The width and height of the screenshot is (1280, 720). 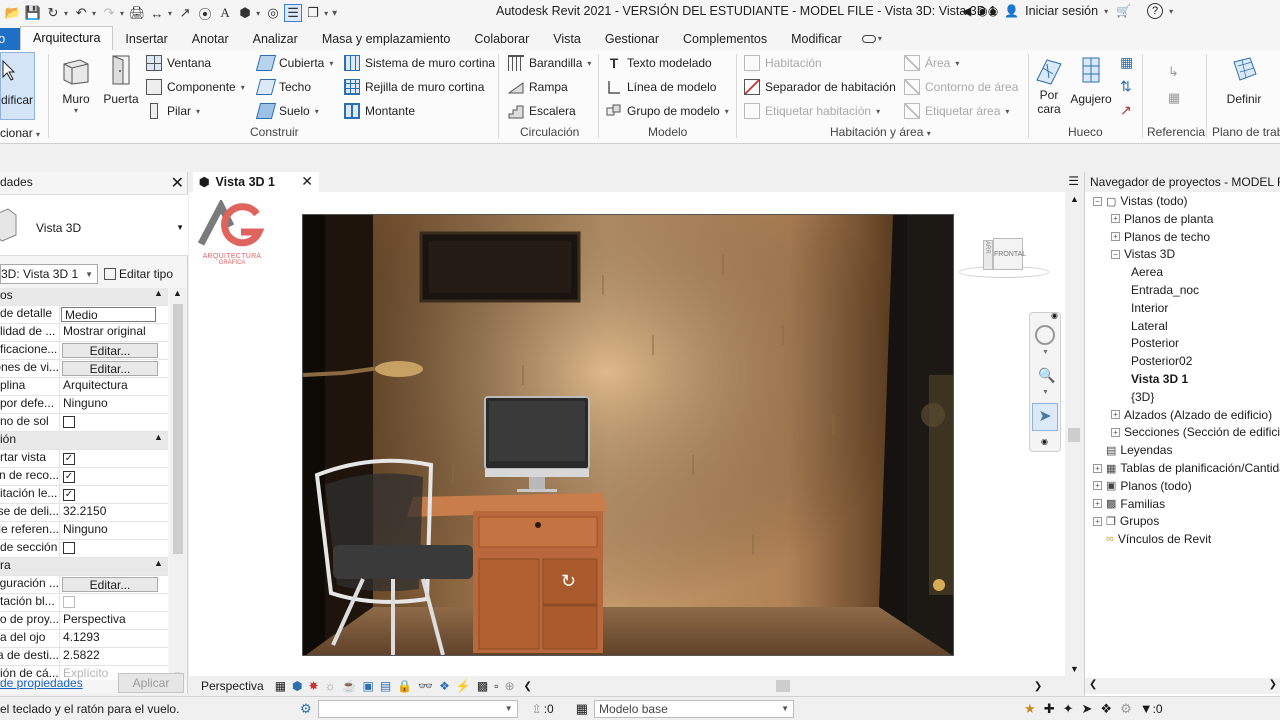 What do you see at coordinates (1007, 257) in the screenshot?
I see `viewcube: ARR FRONTAL` at bounding box center [1007, 257].